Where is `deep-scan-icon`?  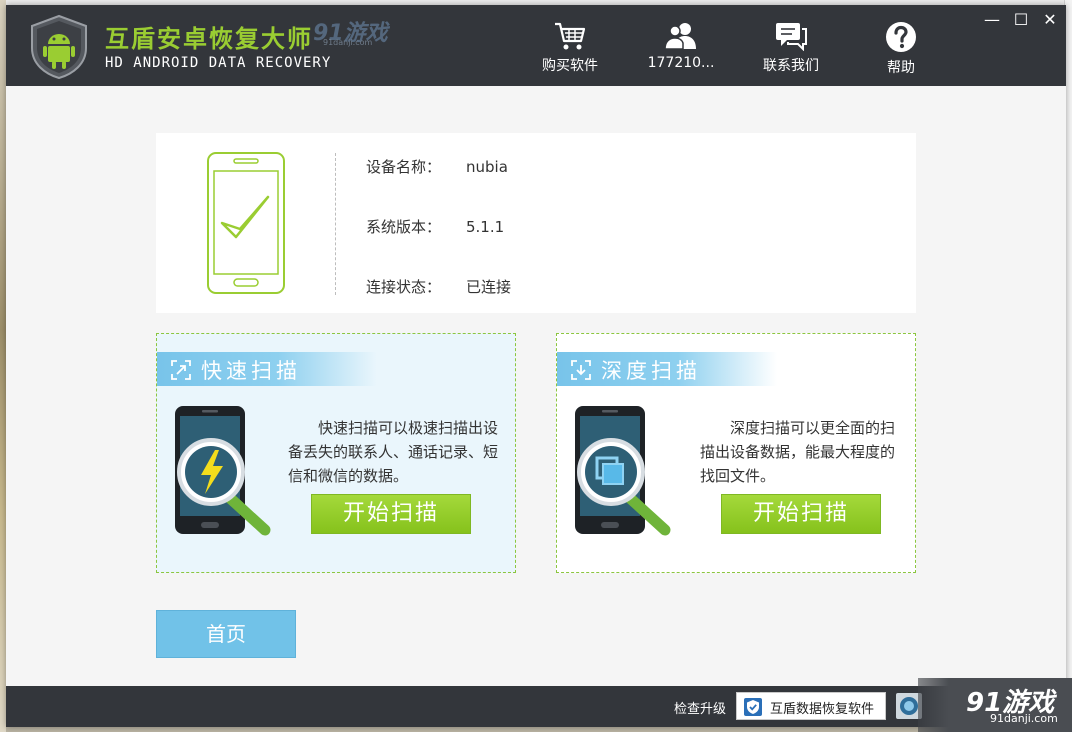
deep-scan-icon is located at coordinates (581, 370).